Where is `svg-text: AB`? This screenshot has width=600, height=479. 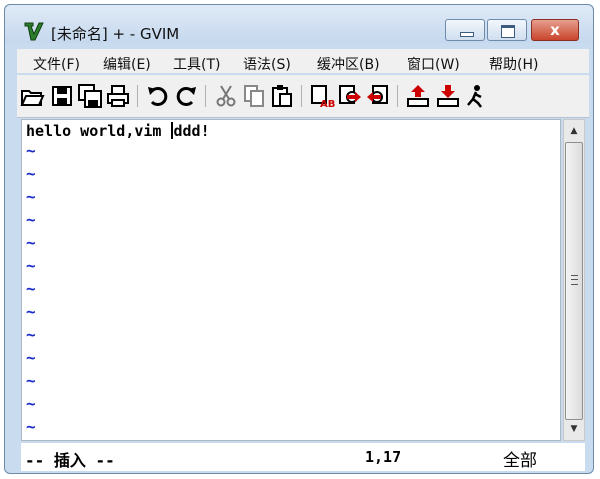 svg-text: AB is located at coordinates (327, 104).